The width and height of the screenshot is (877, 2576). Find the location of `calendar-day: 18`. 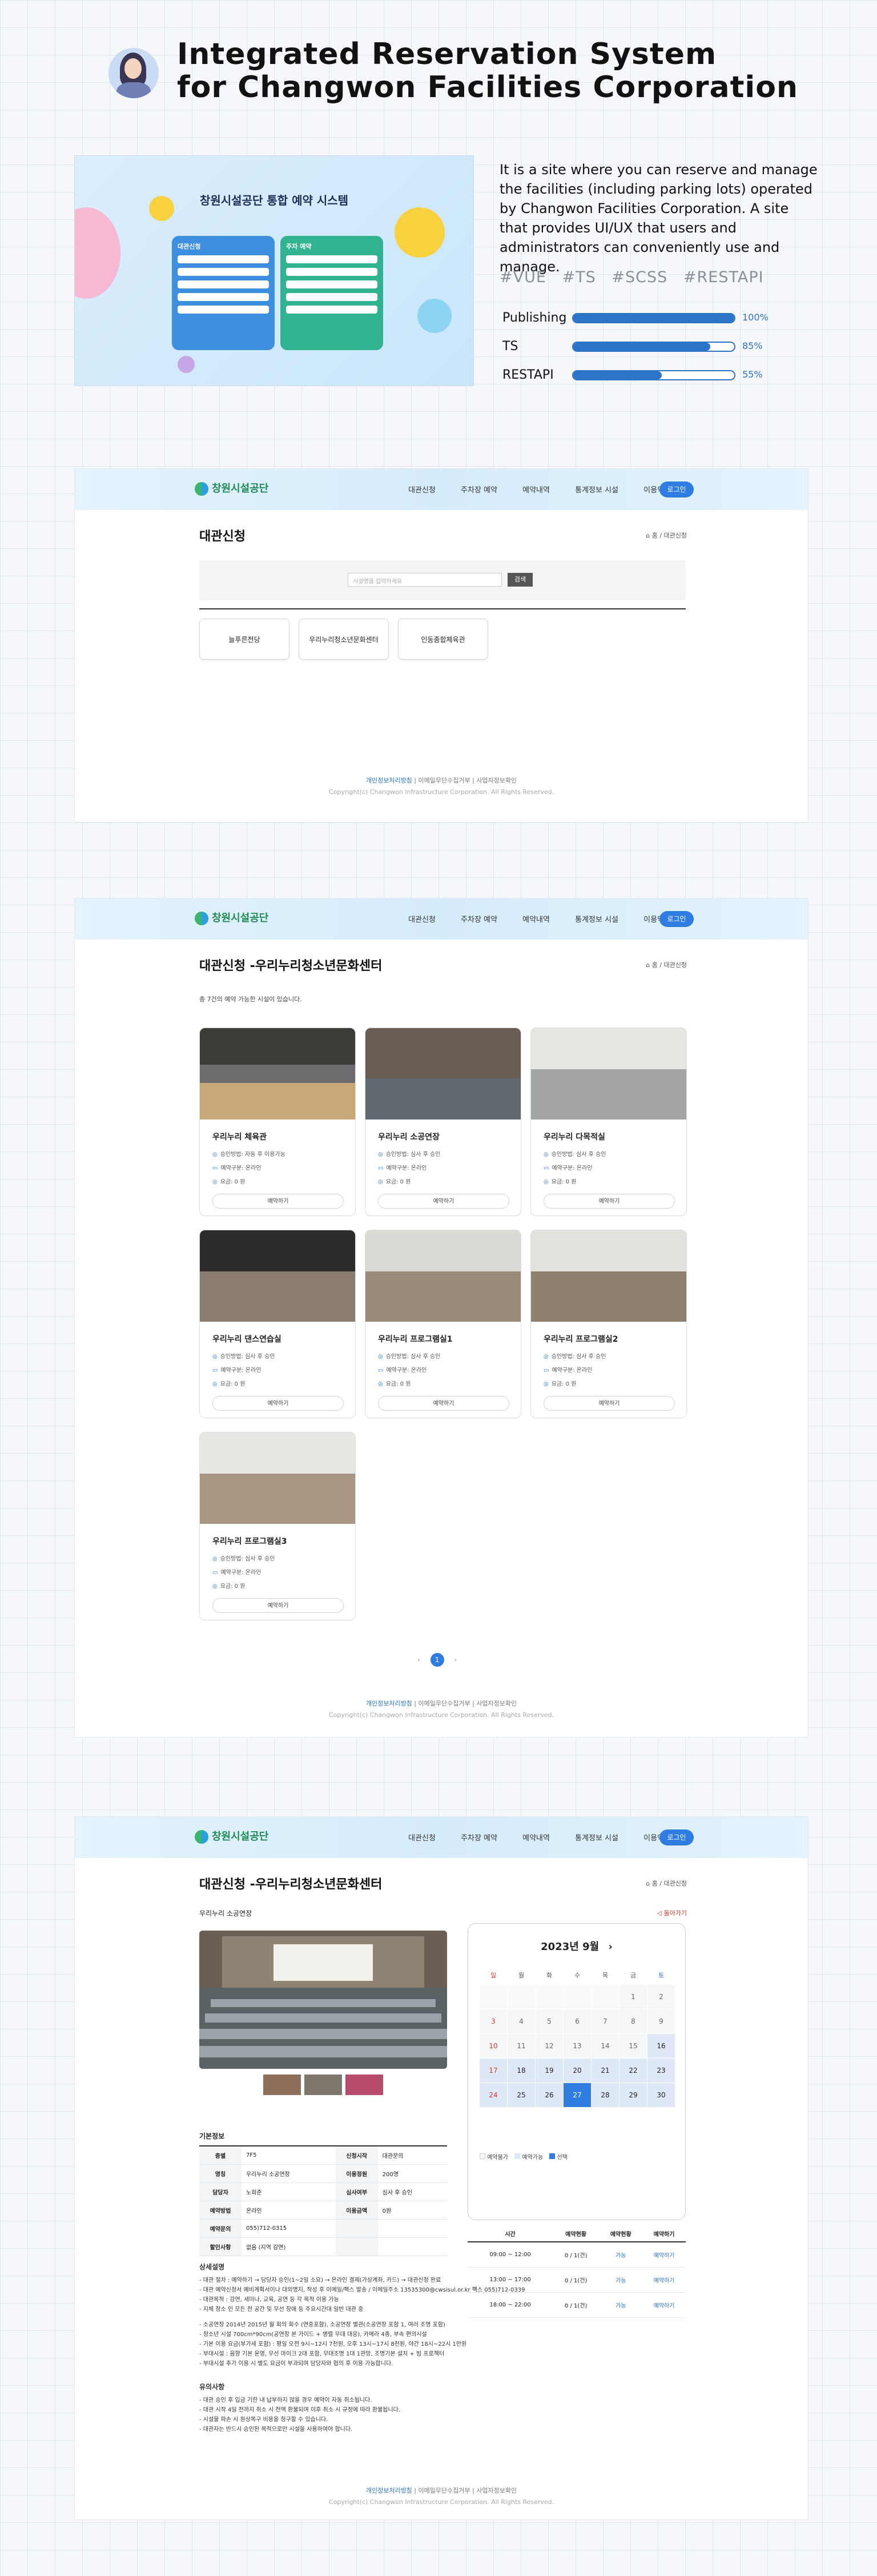

calendar-day: 18 is located at coordinates (521, 2071).